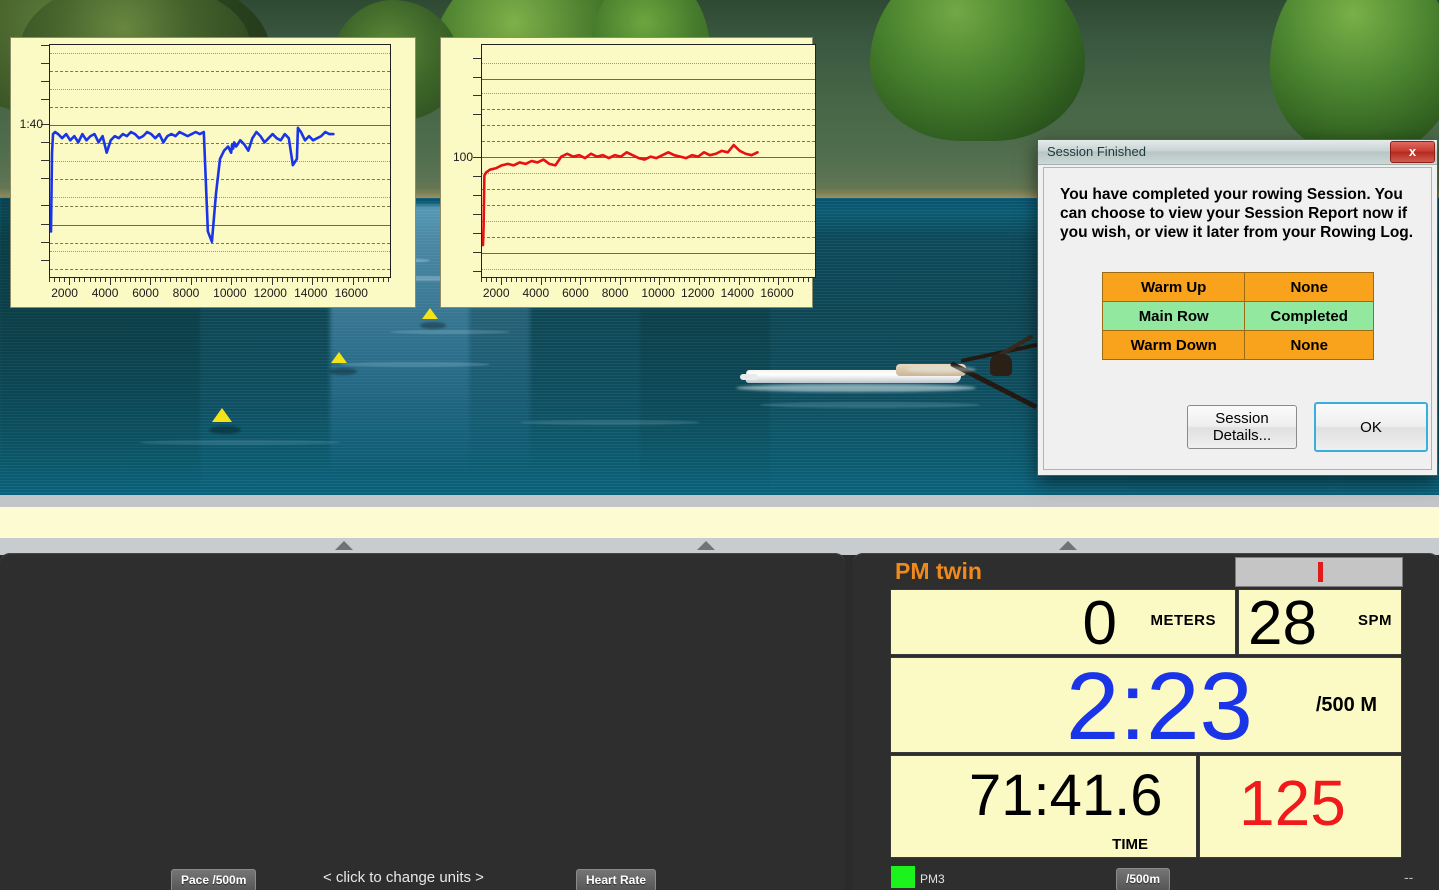  What do you see at coordinates (1320, 623) in the screenshot?
I see `pm-stroke-rate-cell: 28 SPM` at bounding box center [1320, 623].